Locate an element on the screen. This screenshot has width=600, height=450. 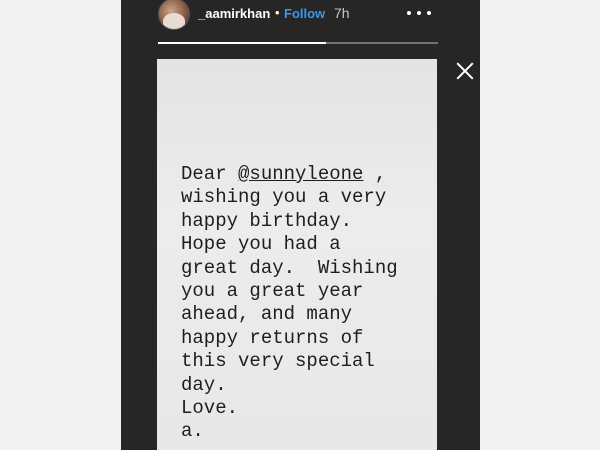
note-line: day. is located at coordinates (204, 384).